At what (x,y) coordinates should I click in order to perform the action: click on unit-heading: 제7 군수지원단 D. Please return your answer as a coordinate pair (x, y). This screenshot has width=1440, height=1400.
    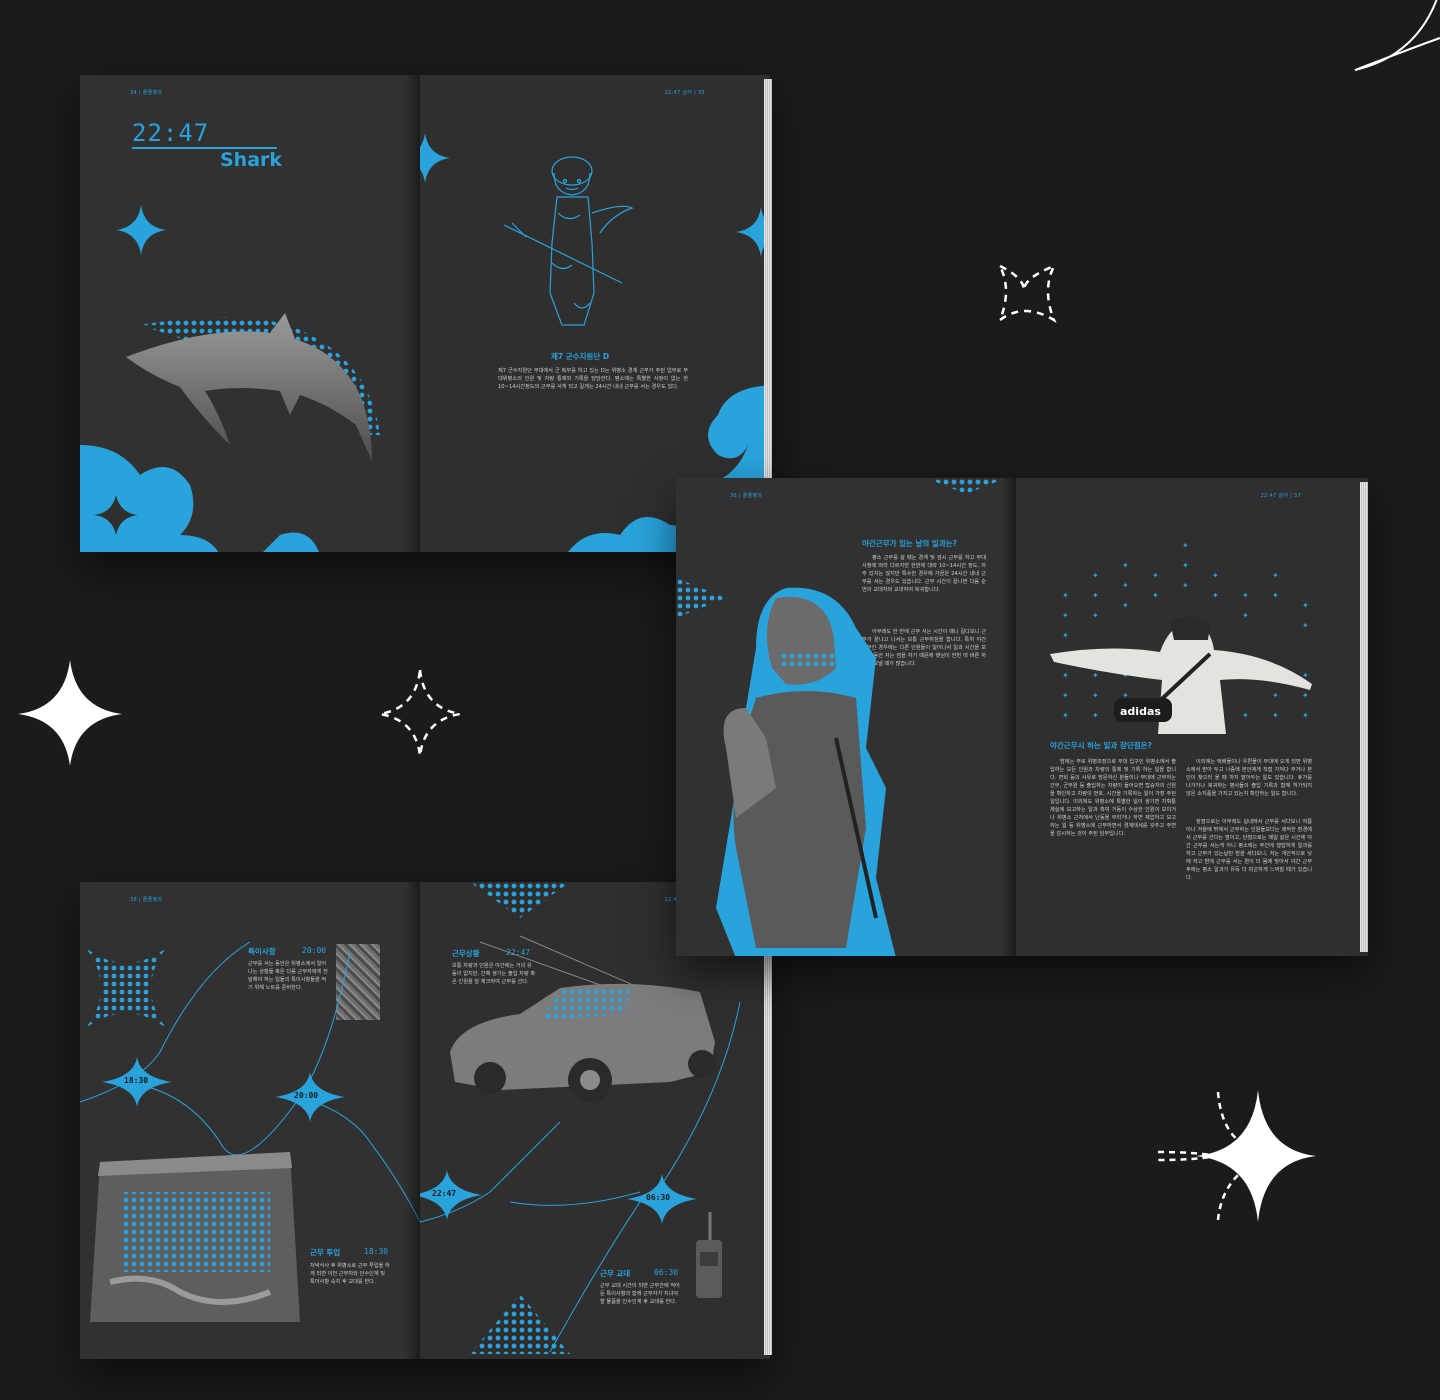
    Looking at the image, I should click on (580, 356).